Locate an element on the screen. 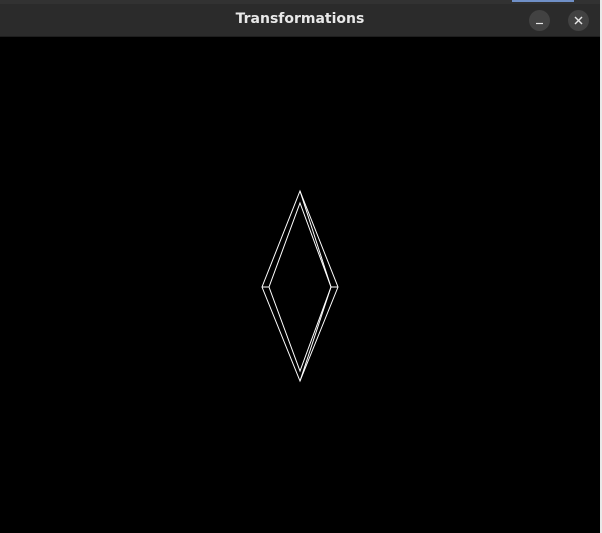  window-title: Transformations is located at coordinates (300, 19).